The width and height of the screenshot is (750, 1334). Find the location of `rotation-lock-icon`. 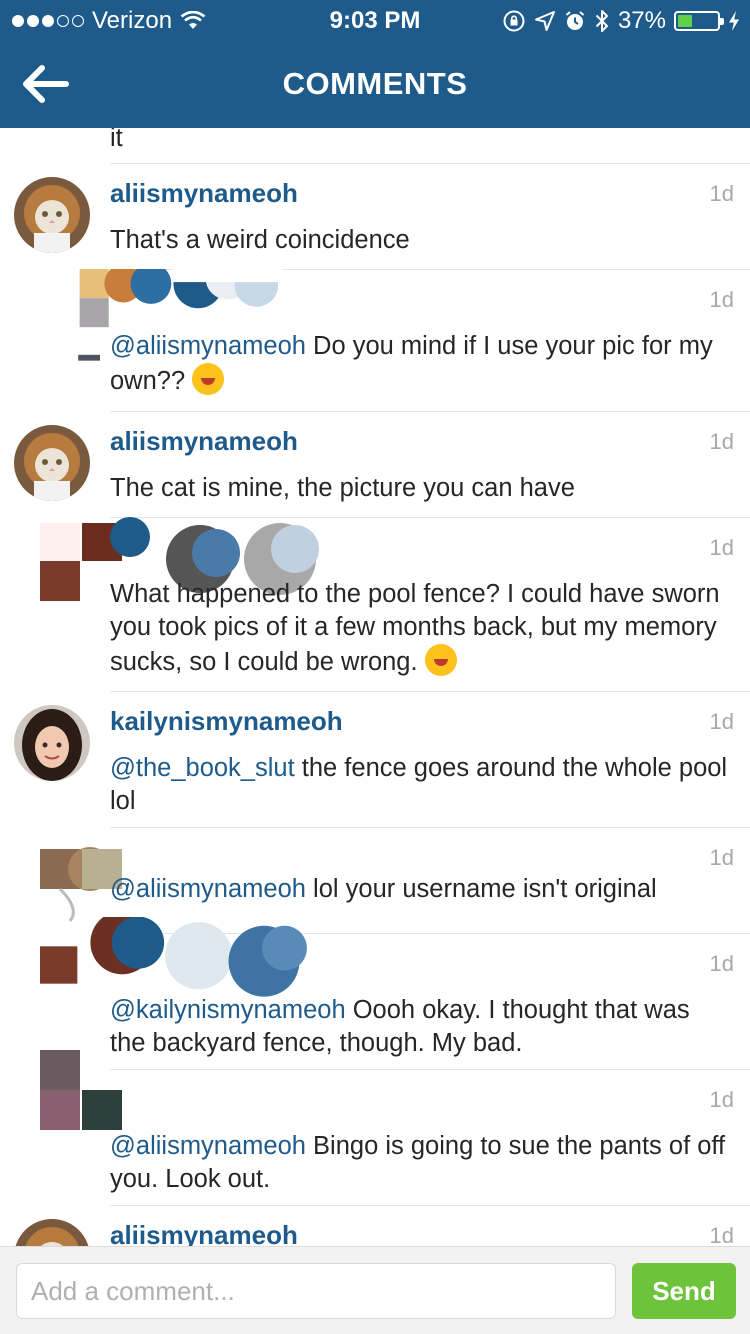

rotation-lock-icon is located at coordinates (514, 21).